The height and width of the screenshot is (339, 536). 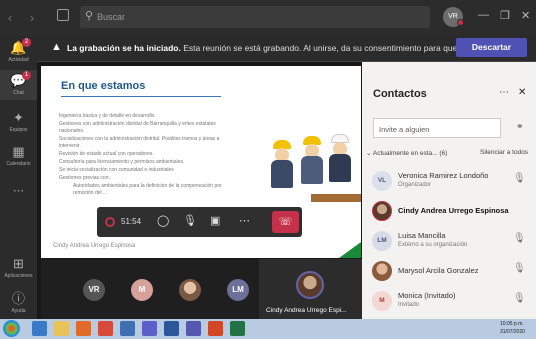 What do you see at coordinates (199, 222) in the screenshot?
I see `meeting-controls: 51:54 ◯ 🎙 ▣ ⋯ ☏` at bounding box center [199, 222].